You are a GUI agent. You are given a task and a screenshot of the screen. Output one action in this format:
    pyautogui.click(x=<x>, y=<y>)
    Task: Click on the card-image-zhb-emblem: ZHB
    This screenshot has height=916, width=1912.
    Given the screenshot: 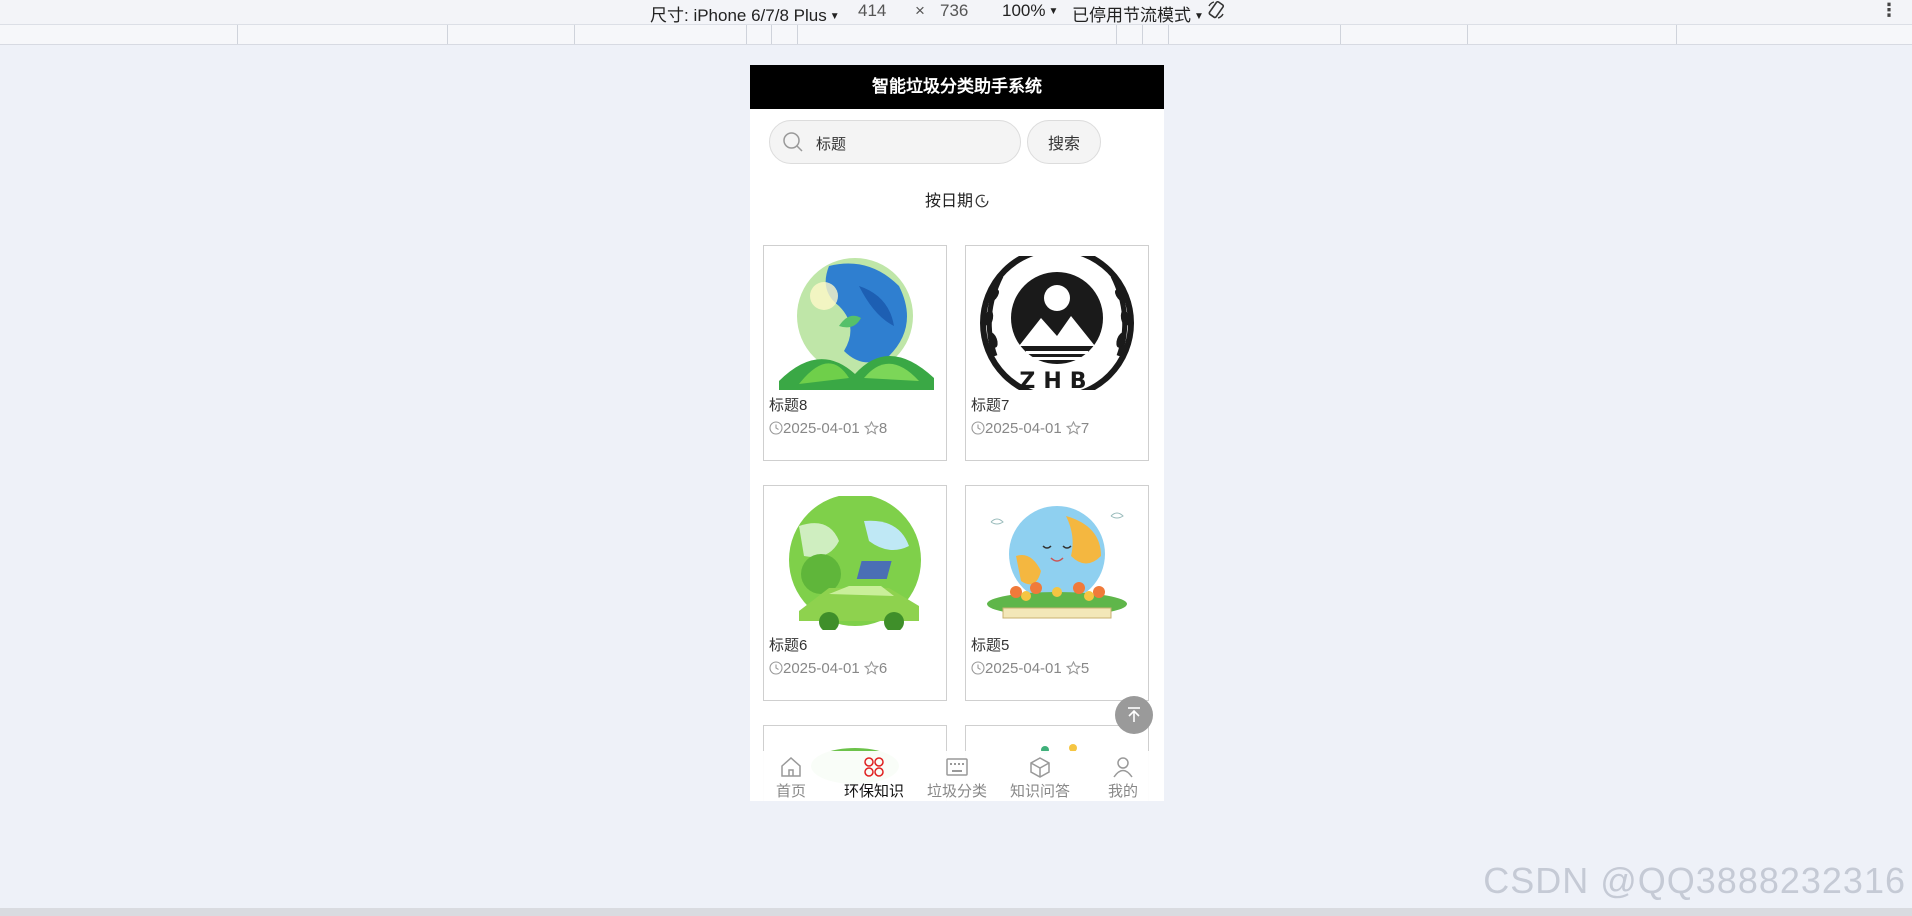 What is the action you would take?
    pyautogui.click(x=1057, y=323)
    